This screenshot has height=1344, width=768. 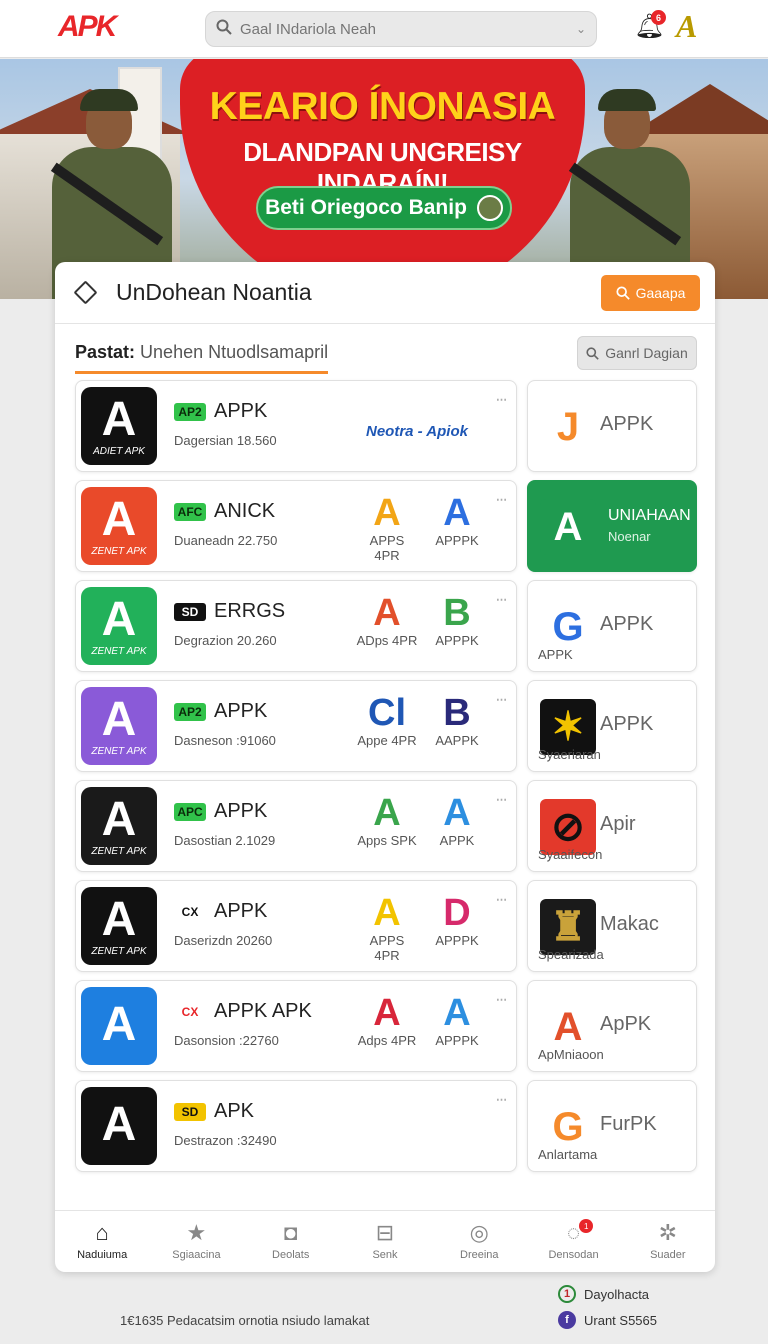 I want to click on app-icon: A ZENET APK, so click(x=119, y=926).